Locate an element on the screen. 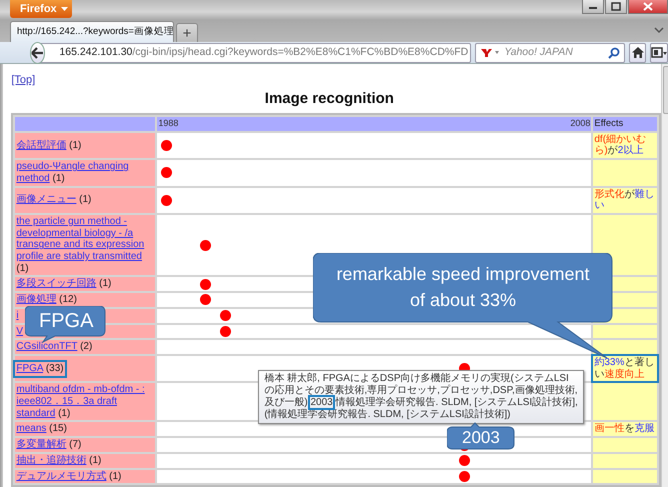  callout-text: FPGA is located at coordinates (66, 321).